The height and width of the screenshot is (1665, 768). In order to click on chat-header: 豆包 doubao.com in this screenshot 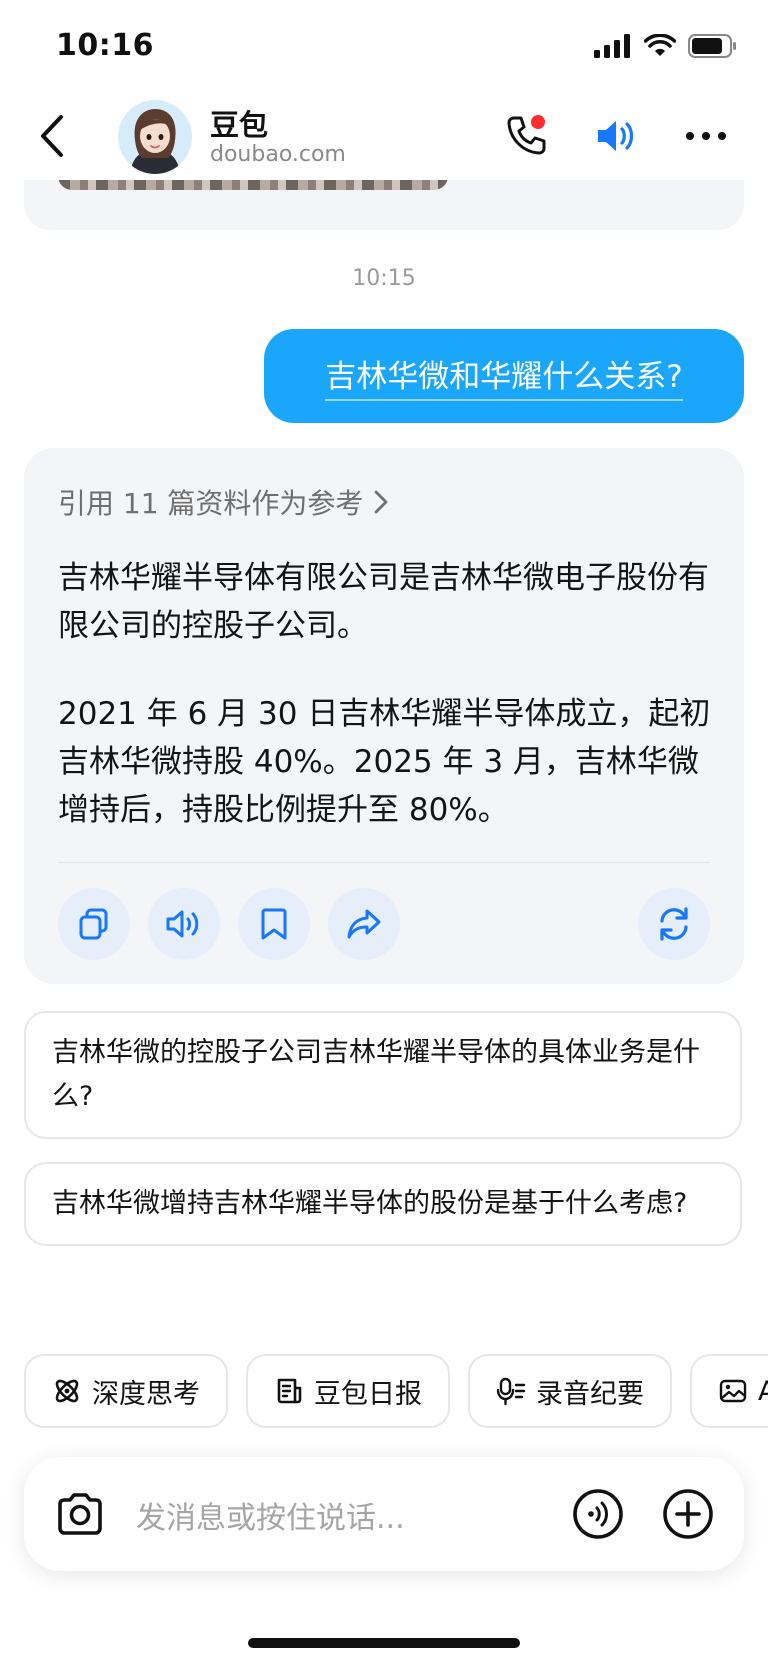, I will do `click(384, 136)`.